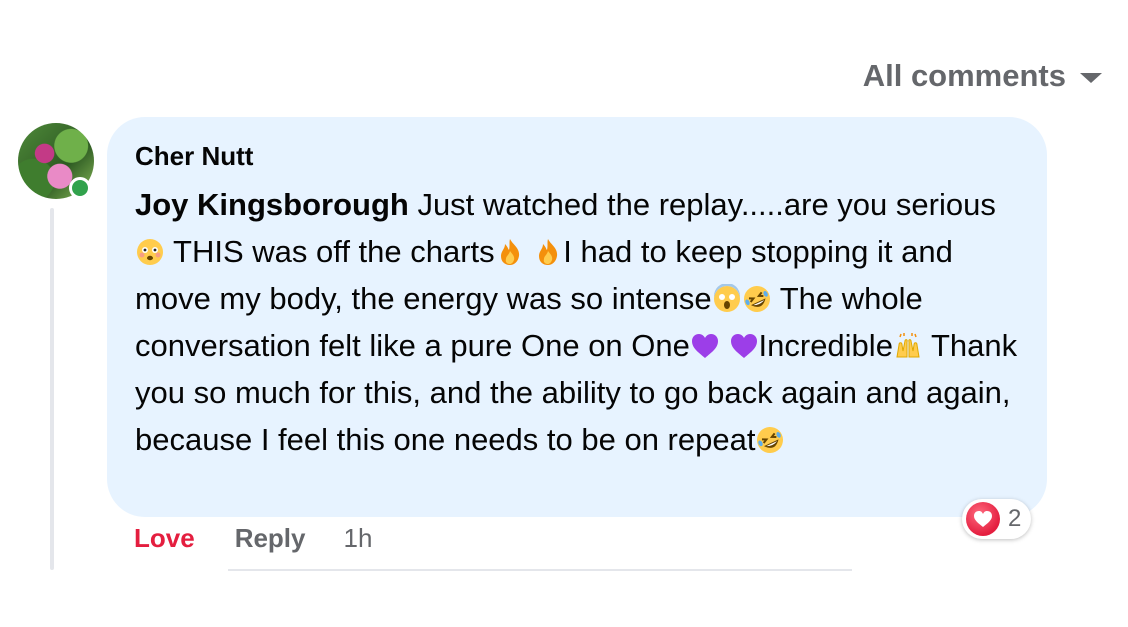 This screenshot has height=627, width=1128. Describe the element at coordinates (540, 570) in the screenshot. I see `divider` at that location.